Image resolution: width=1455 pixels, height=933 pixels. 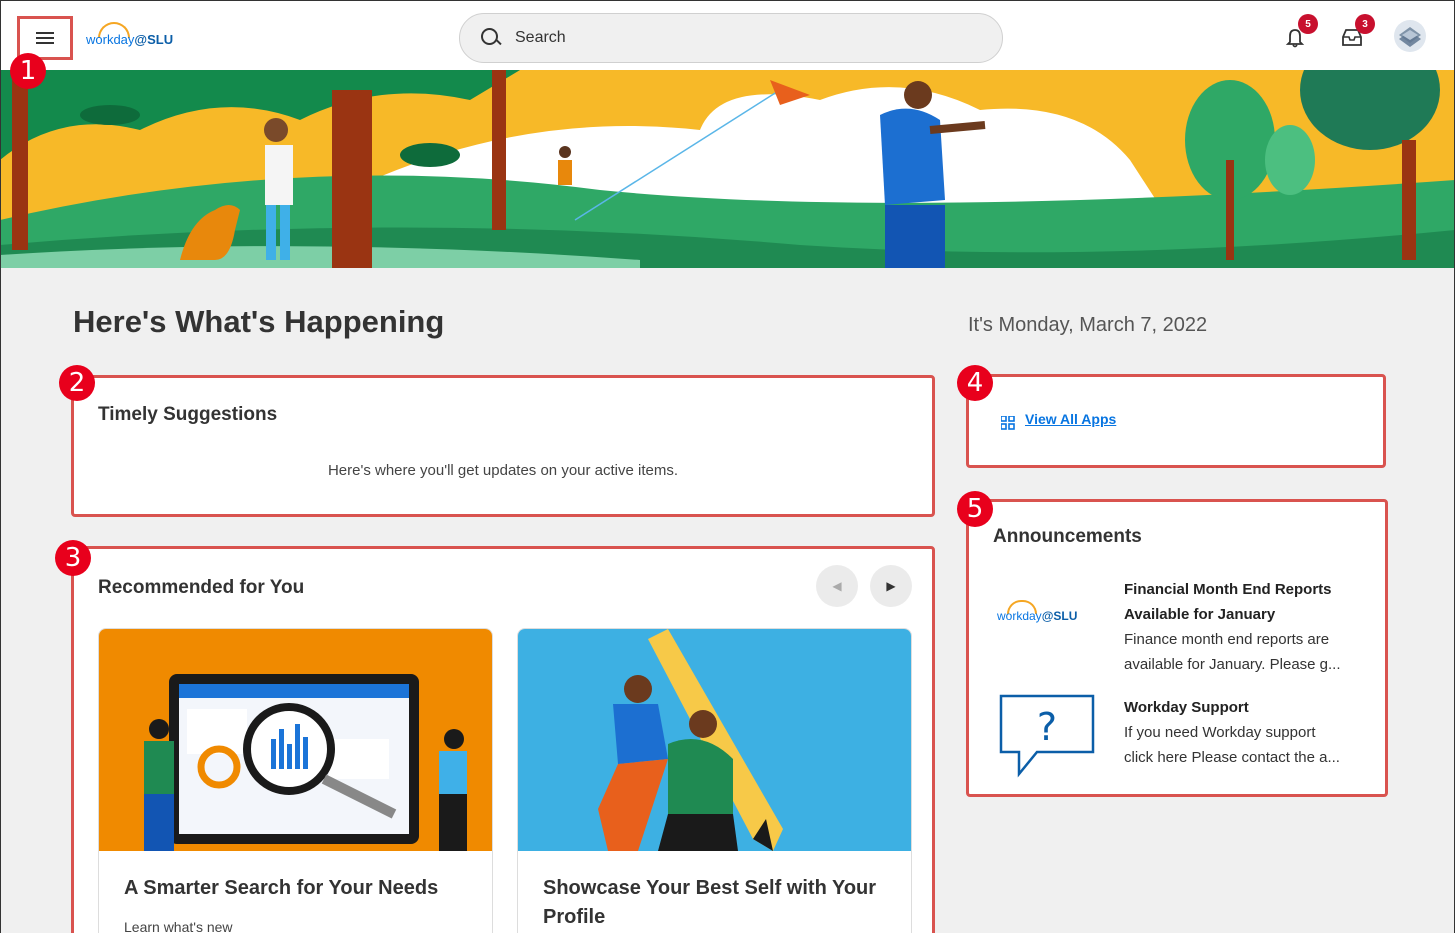 I want to click on top-bar: workday@SLU Search 5 3, so click(x=727, y=35).